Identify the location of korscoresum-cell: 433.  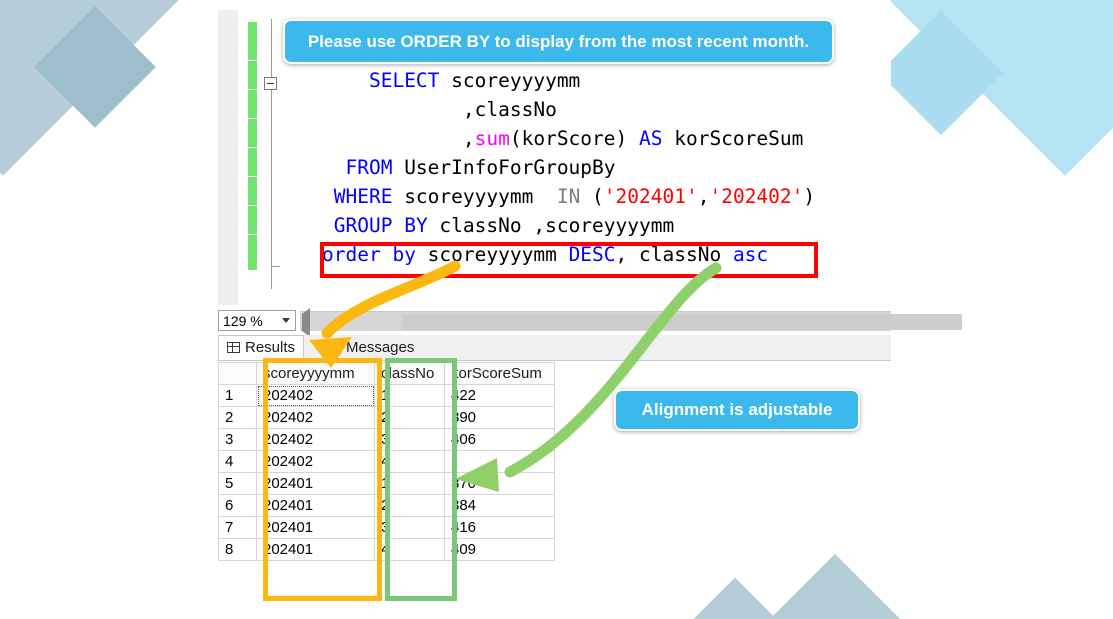
(499, 461).